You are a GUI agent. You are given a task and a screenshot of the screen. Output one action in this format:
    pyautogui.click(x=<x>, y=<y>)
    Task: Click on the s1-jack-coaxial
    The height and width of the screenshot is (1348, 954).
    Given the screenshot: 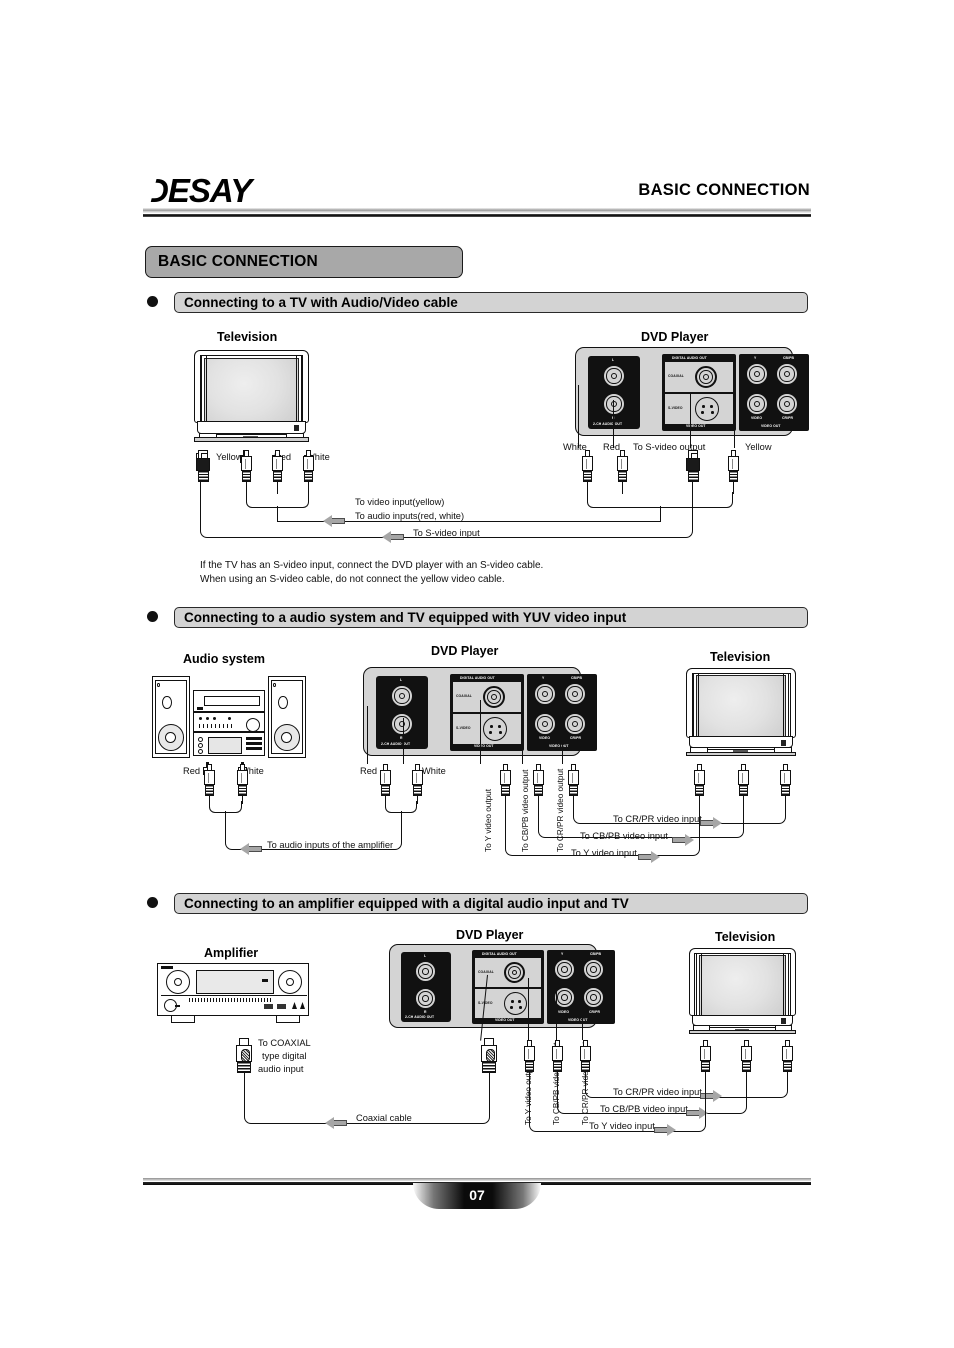 What is the action you would take?
    pyautogui.click(x=706, y=377)
    